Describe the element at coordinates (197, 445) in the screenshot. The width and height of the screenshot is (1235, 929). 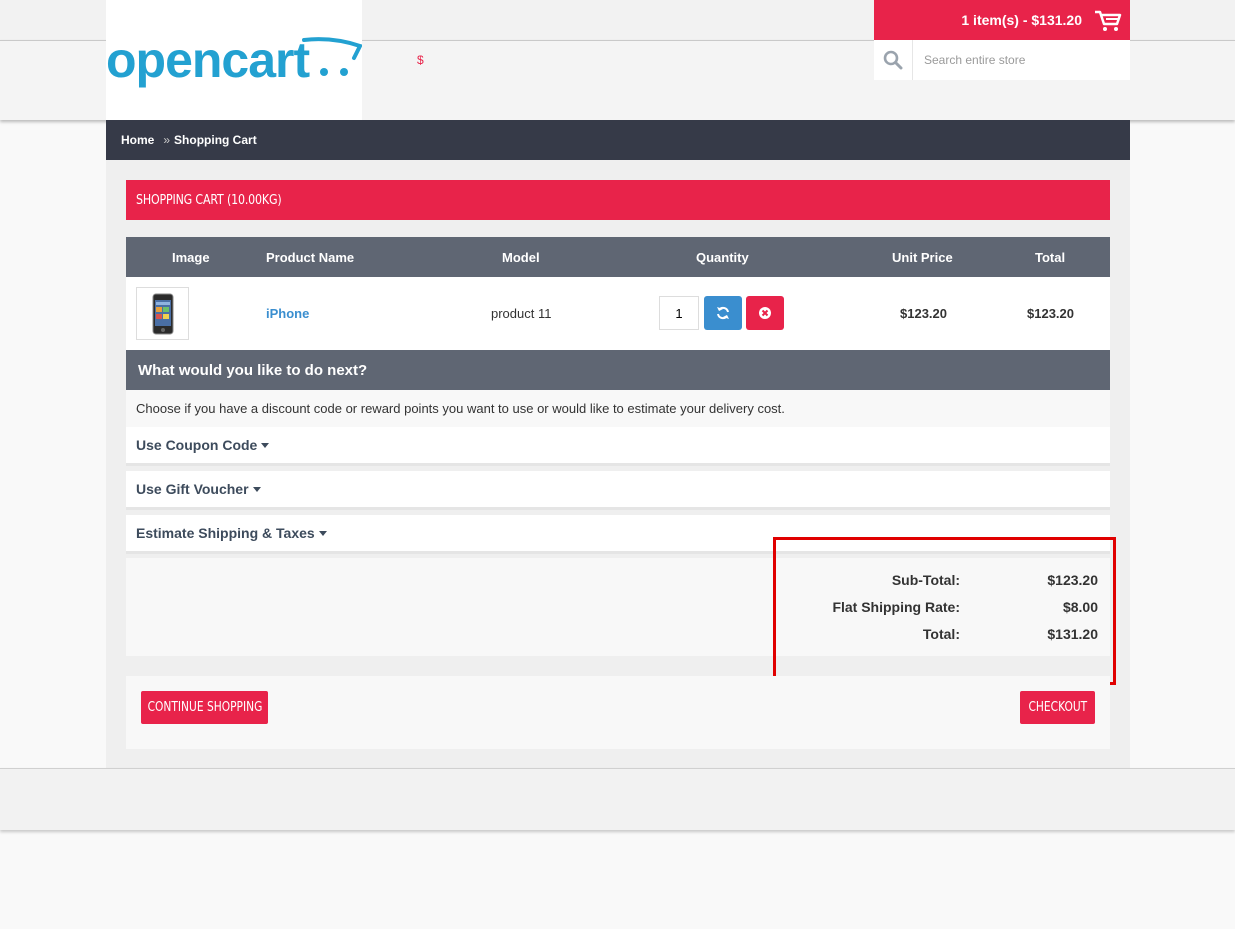
I see `coupon-panel-label: Use Coupon Code` at that location.